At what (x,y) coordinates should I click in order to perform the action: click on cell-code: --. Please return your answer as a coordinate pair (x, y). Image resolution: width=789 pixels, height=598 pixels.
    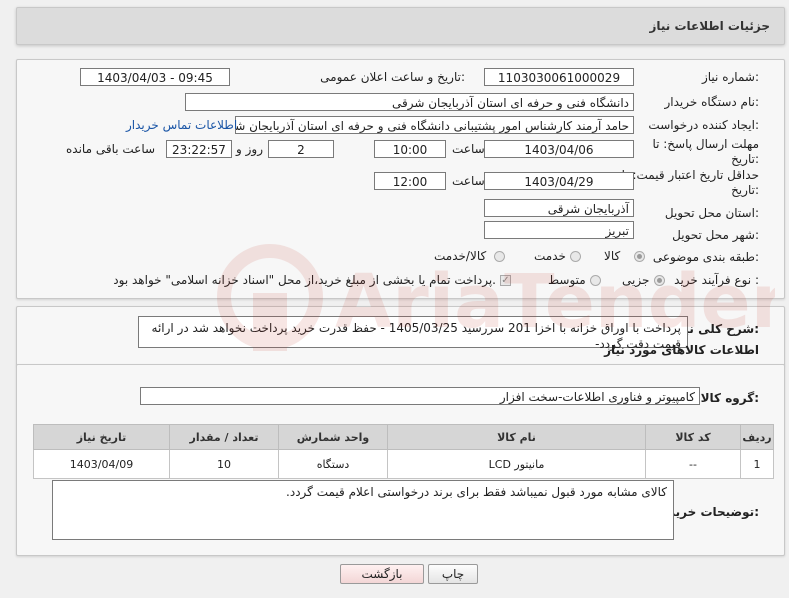
    Looking at the image, I should click on (693, 464).